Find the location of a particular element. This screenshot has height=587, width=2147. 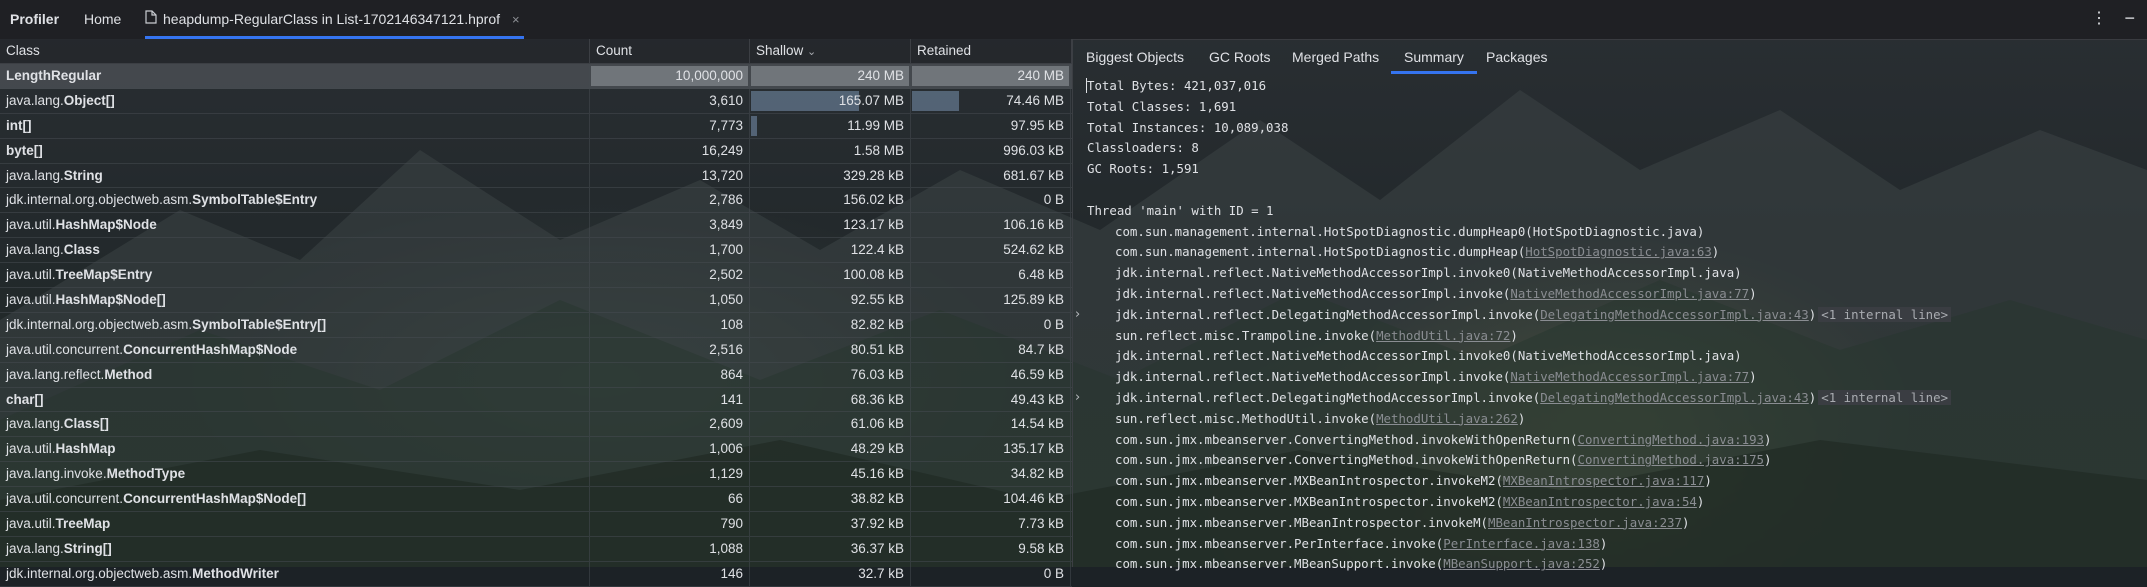

summary-stat: Total Classes: 1,691 is located at coordinates (1162, 106).